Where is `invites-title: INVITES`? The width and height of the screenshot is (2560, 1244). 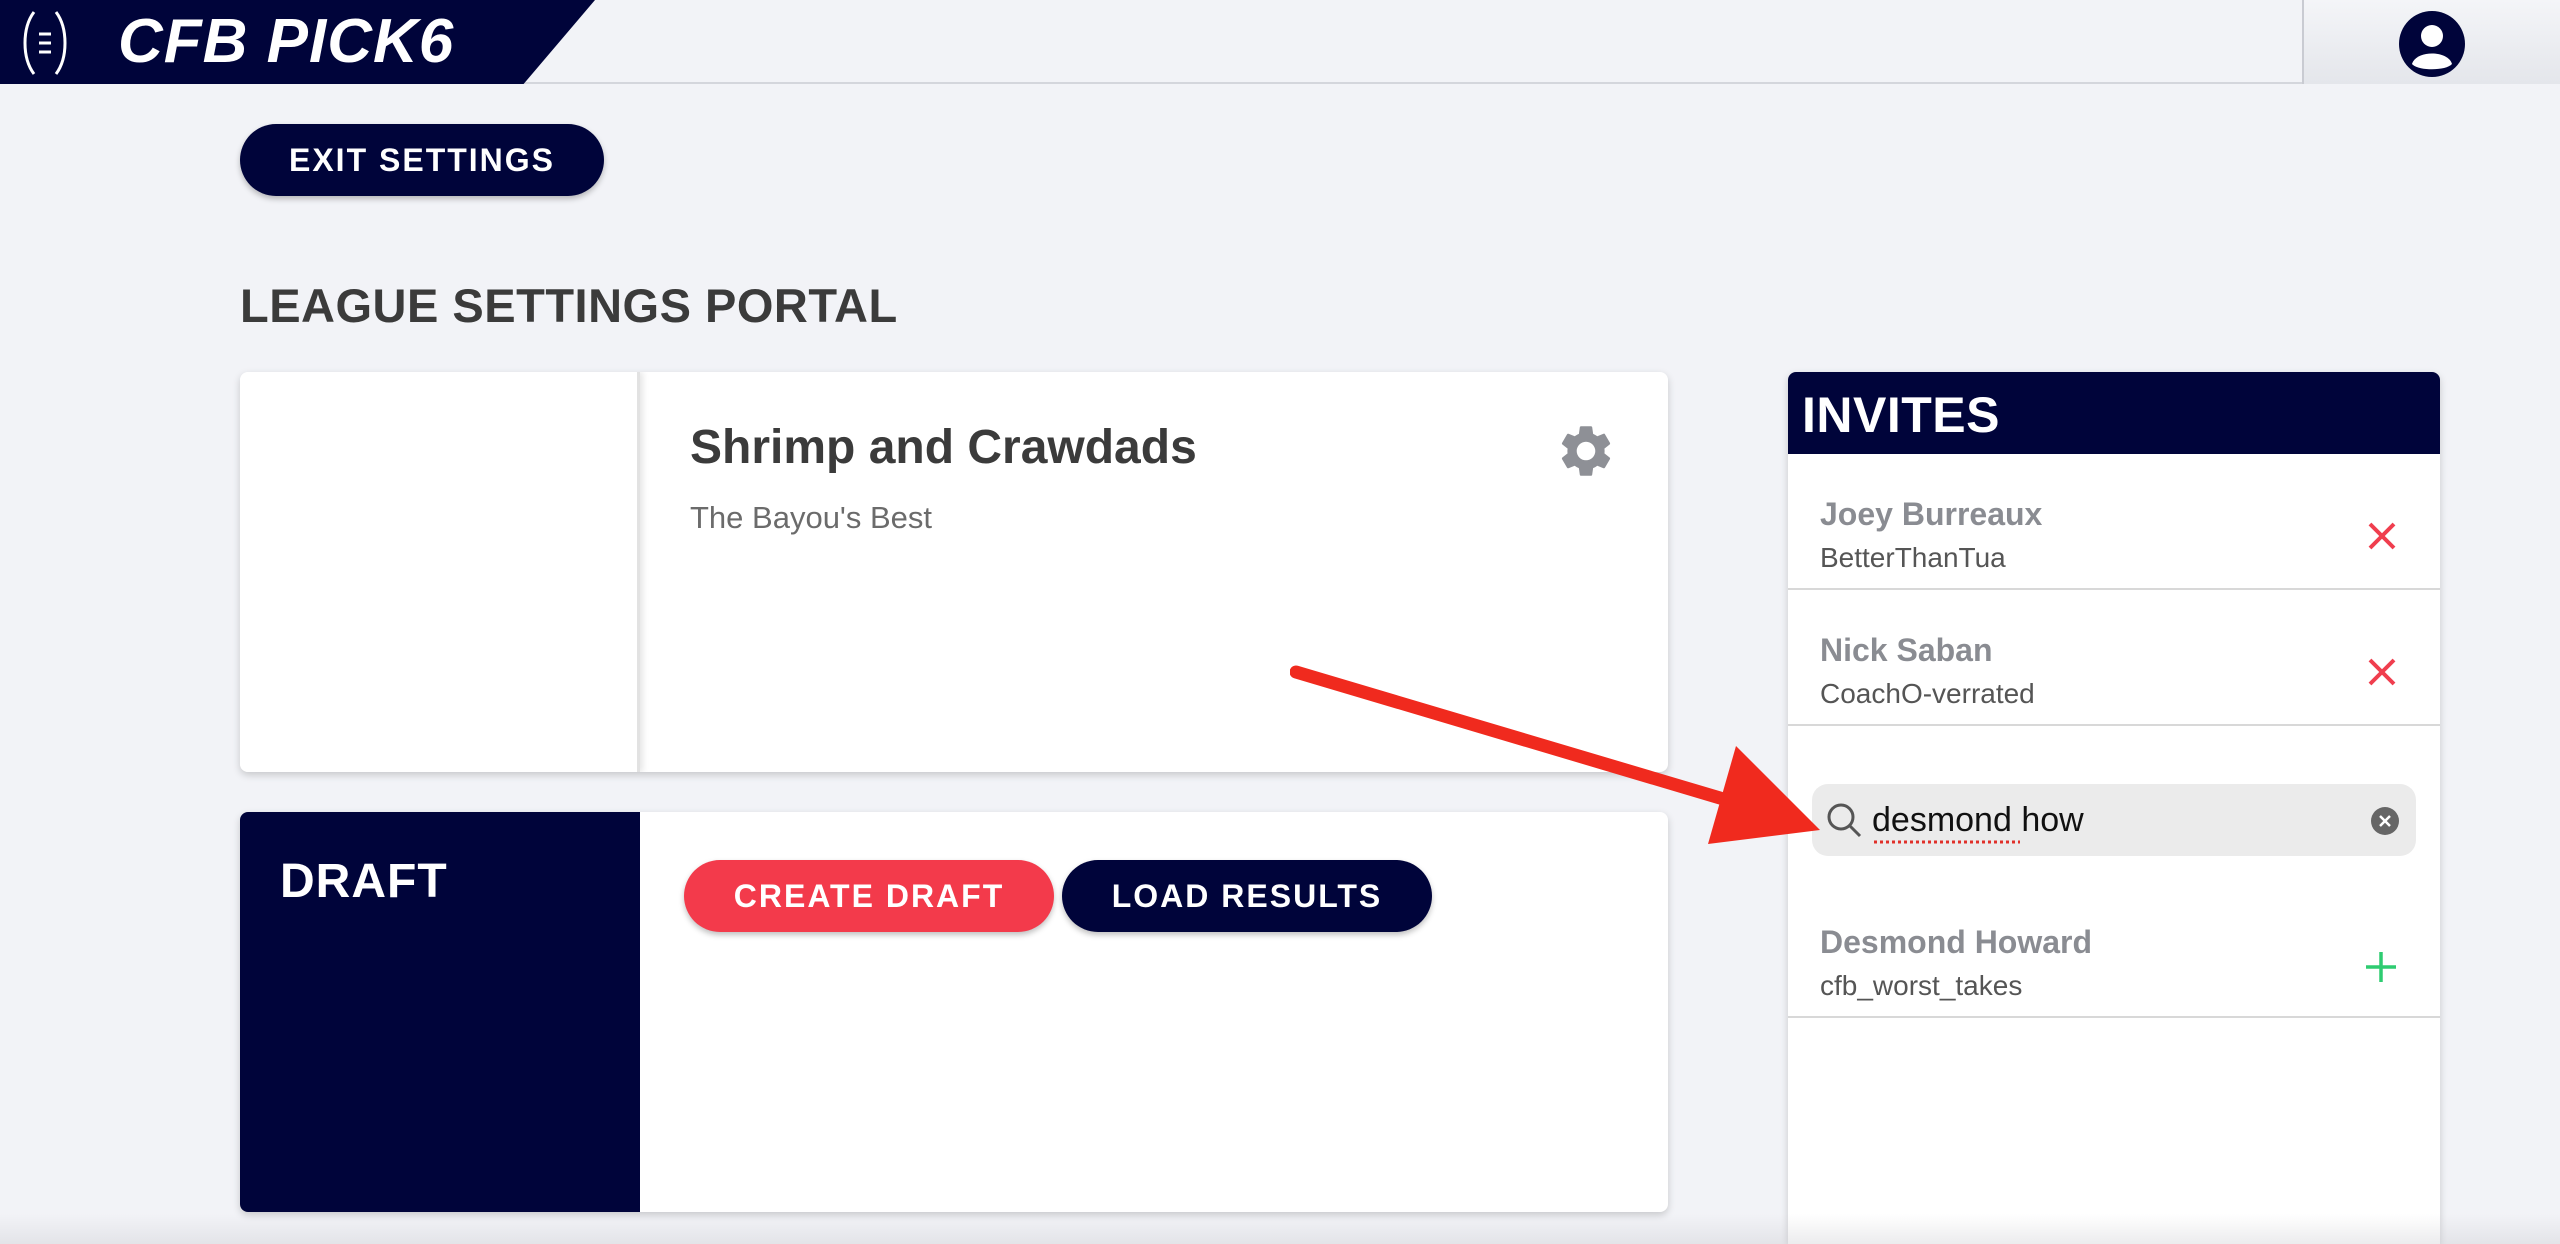
invites-title: INVITES is located at coordinates (1901, 415).